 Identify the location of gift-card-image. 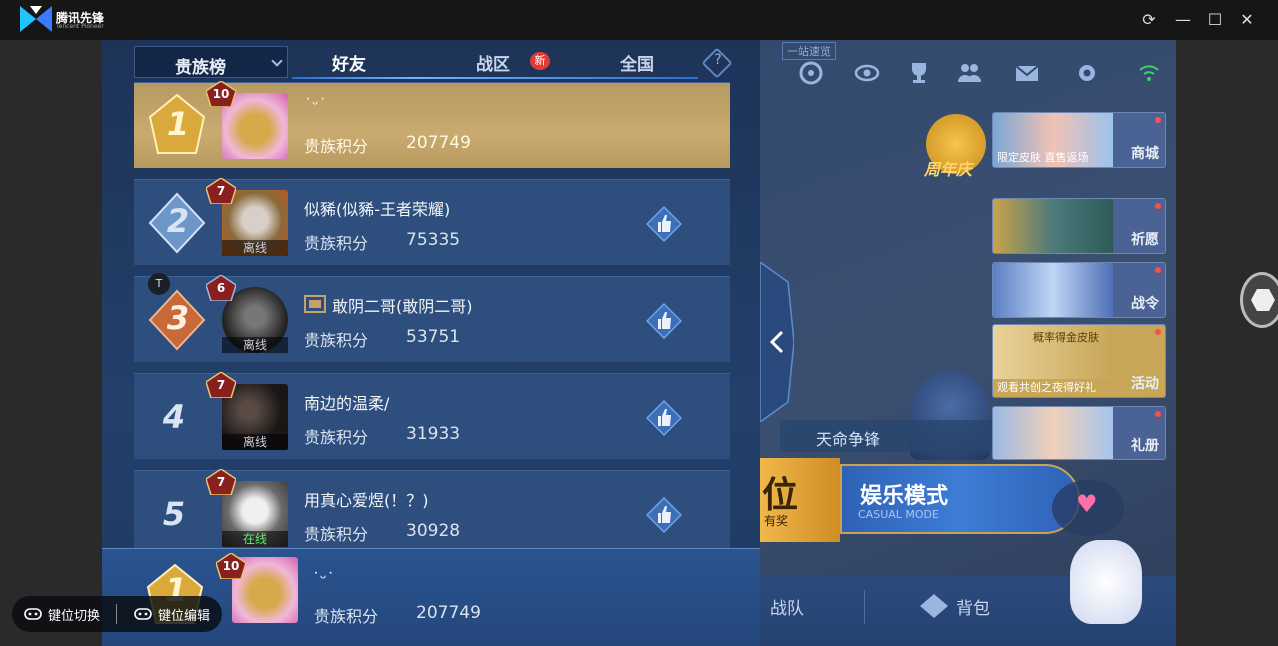
(1053, 433).